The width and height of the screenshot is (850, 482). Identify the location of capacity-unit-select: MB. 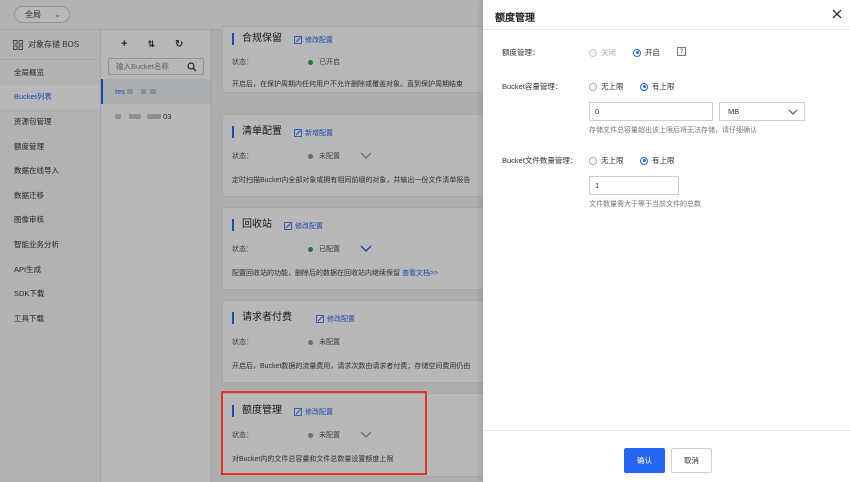
(762, 111).